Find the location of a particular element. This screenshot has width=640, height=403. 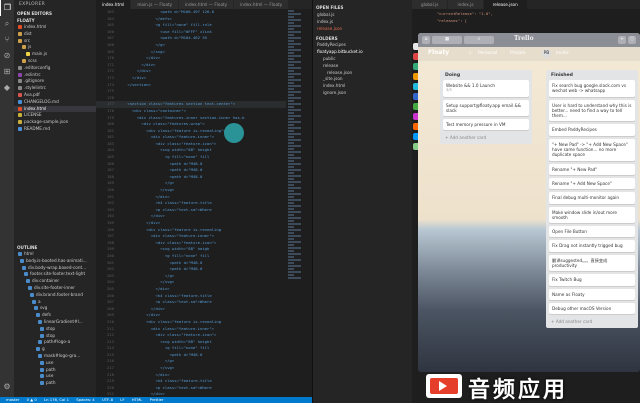

code-line: 167 <path d="M104.462 55 is located at coordinates (204, 38).